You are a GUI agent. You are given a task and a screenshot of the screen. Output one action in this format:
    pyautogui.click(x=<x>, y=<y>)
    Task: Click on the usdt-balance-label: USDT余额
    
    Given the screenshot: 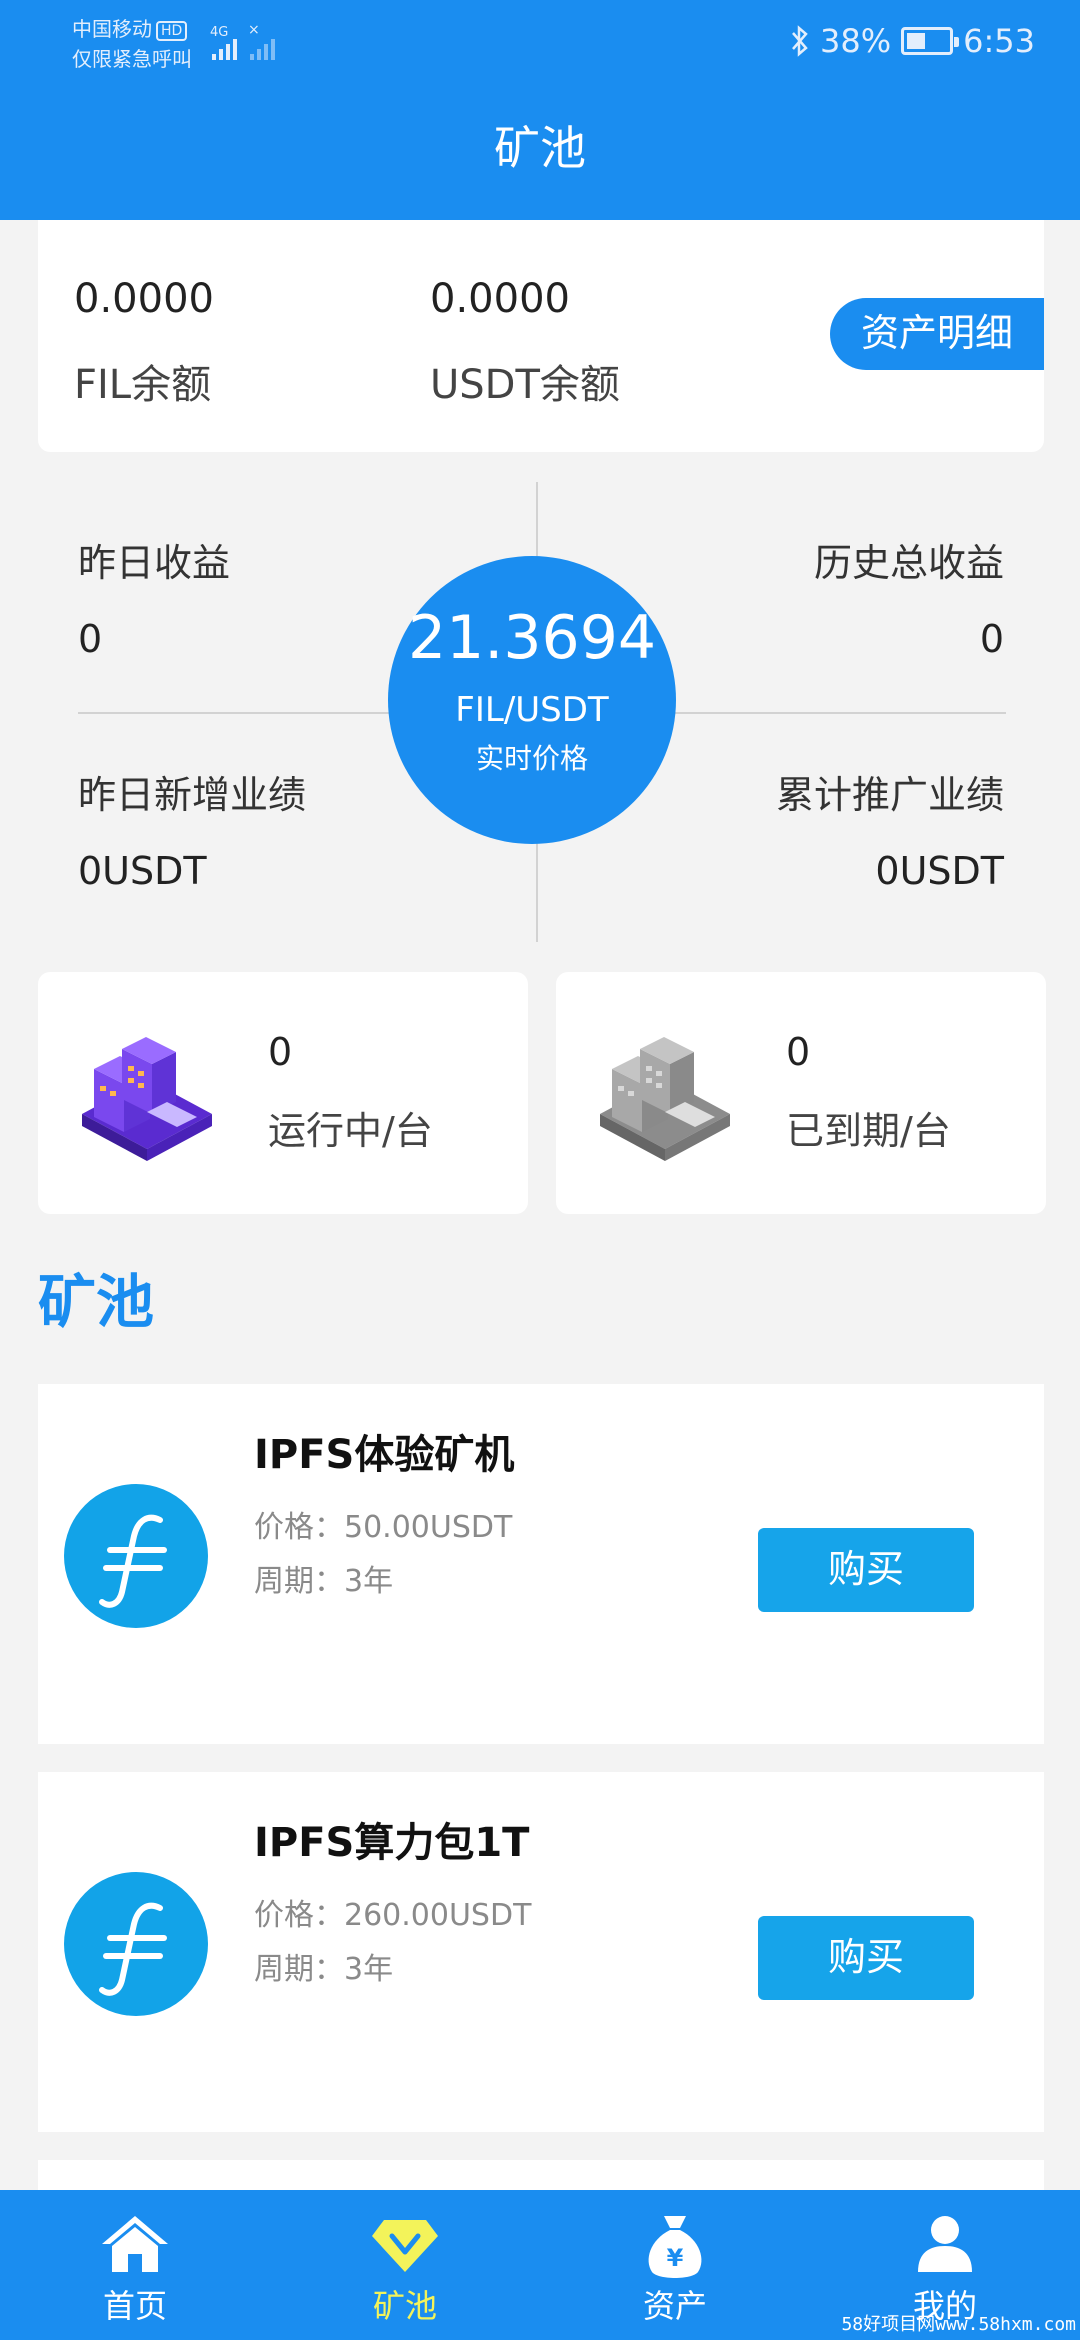 What is the action you would take?
    pyautogui.click(x=525, y=385)
    